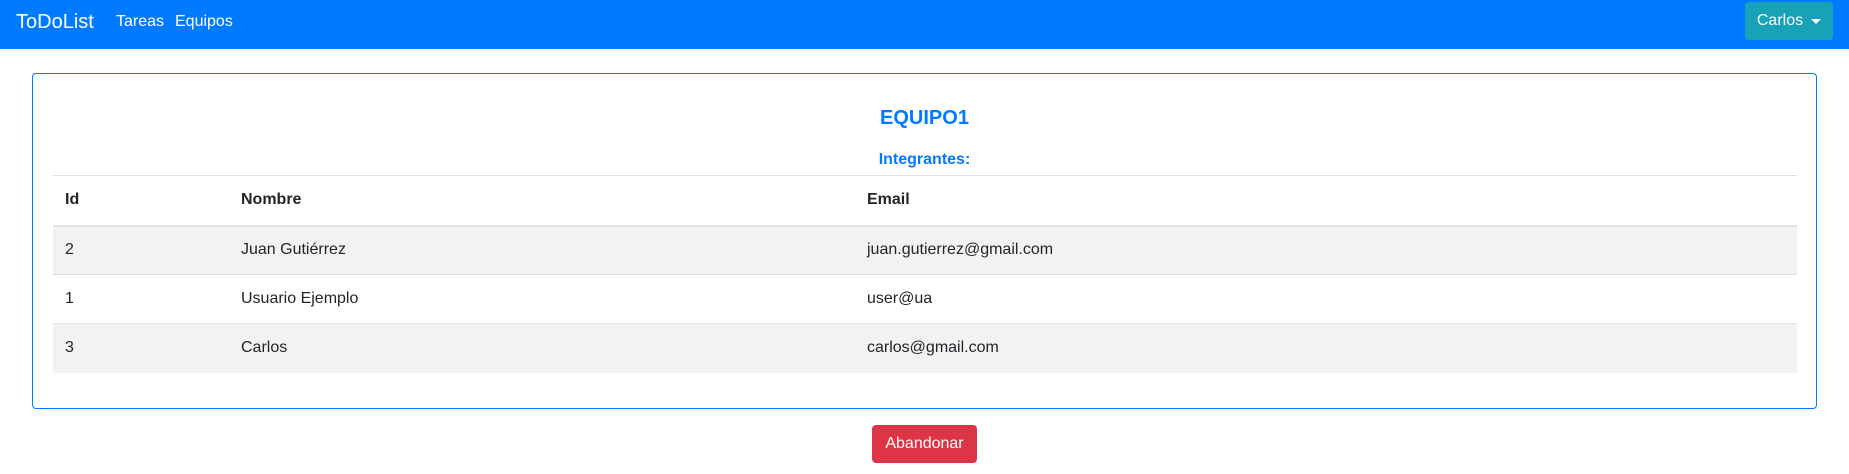 This screenshot has width=1849, height=474. Describe the element at coordinates (924, 118) in the screenshot. I see `team-title: EQUIPO1` at that location.